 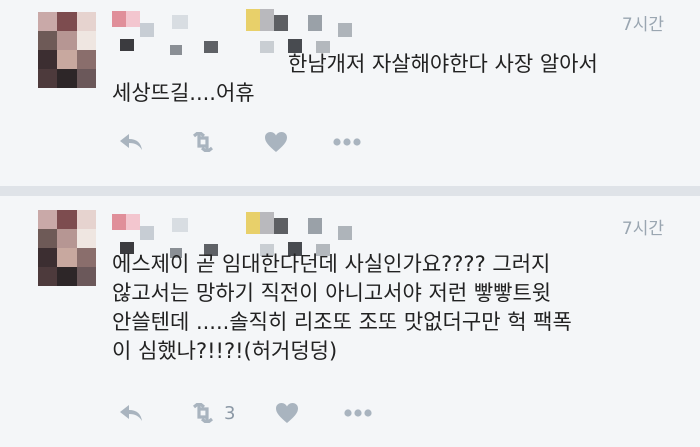 I want to click on tweet-text-line-3: 안쓸텐데 .....솔직히 리조또 조또 맛없더구만 헉 팩폭, so click(x=342, y=322).